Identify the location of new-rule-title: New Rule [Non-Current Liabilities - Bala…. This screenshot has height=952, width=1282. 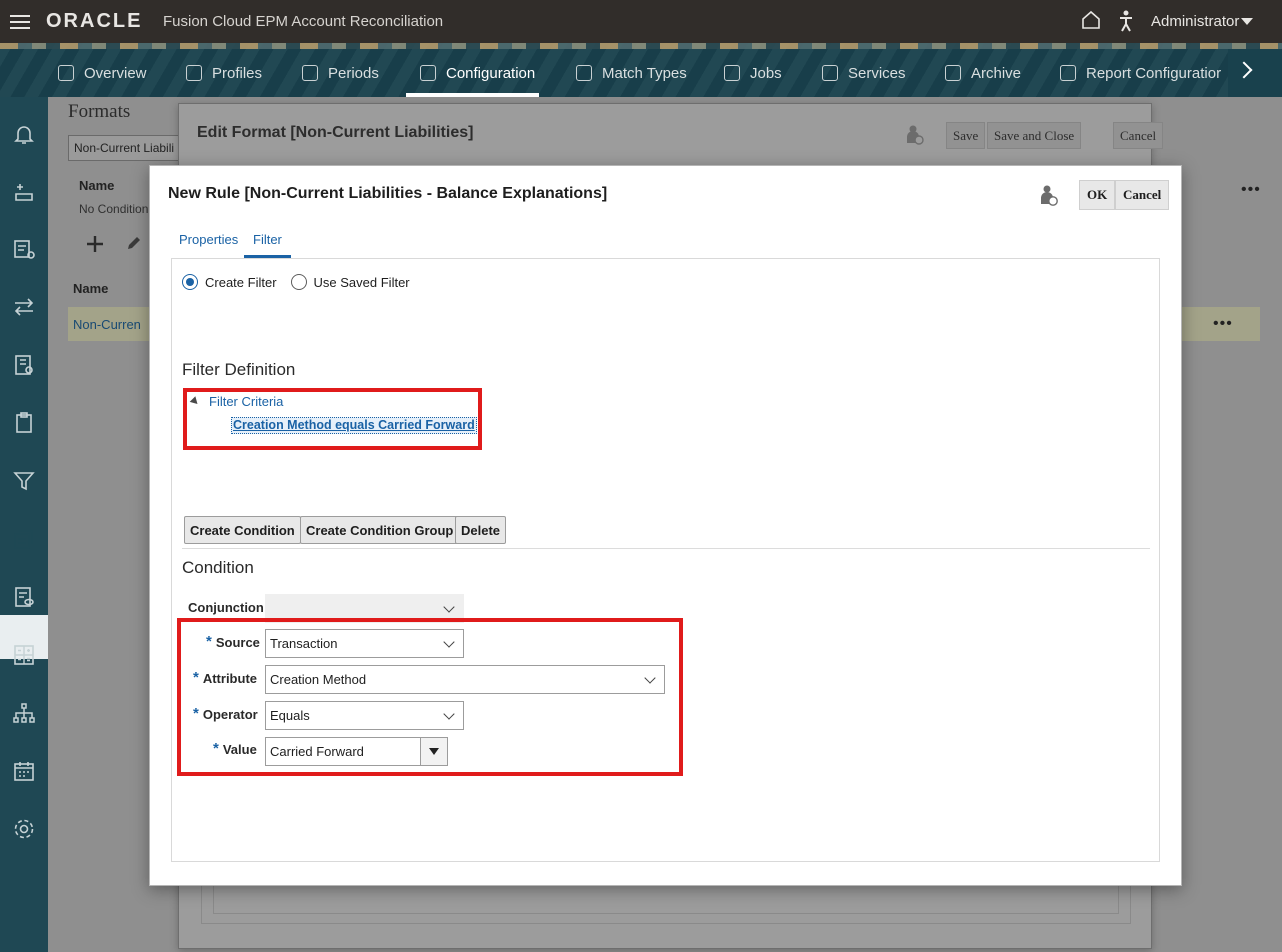
(388, 193).